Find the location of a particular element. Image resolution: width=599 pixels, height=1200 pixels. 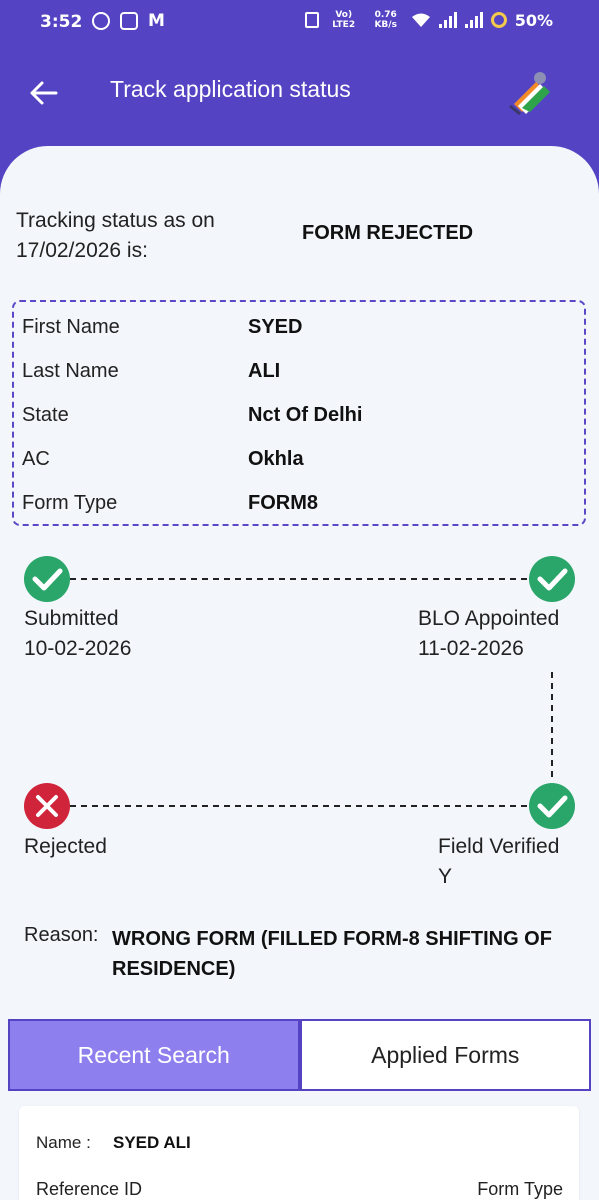

detail-label: AC is located at coordinates (36, 459).